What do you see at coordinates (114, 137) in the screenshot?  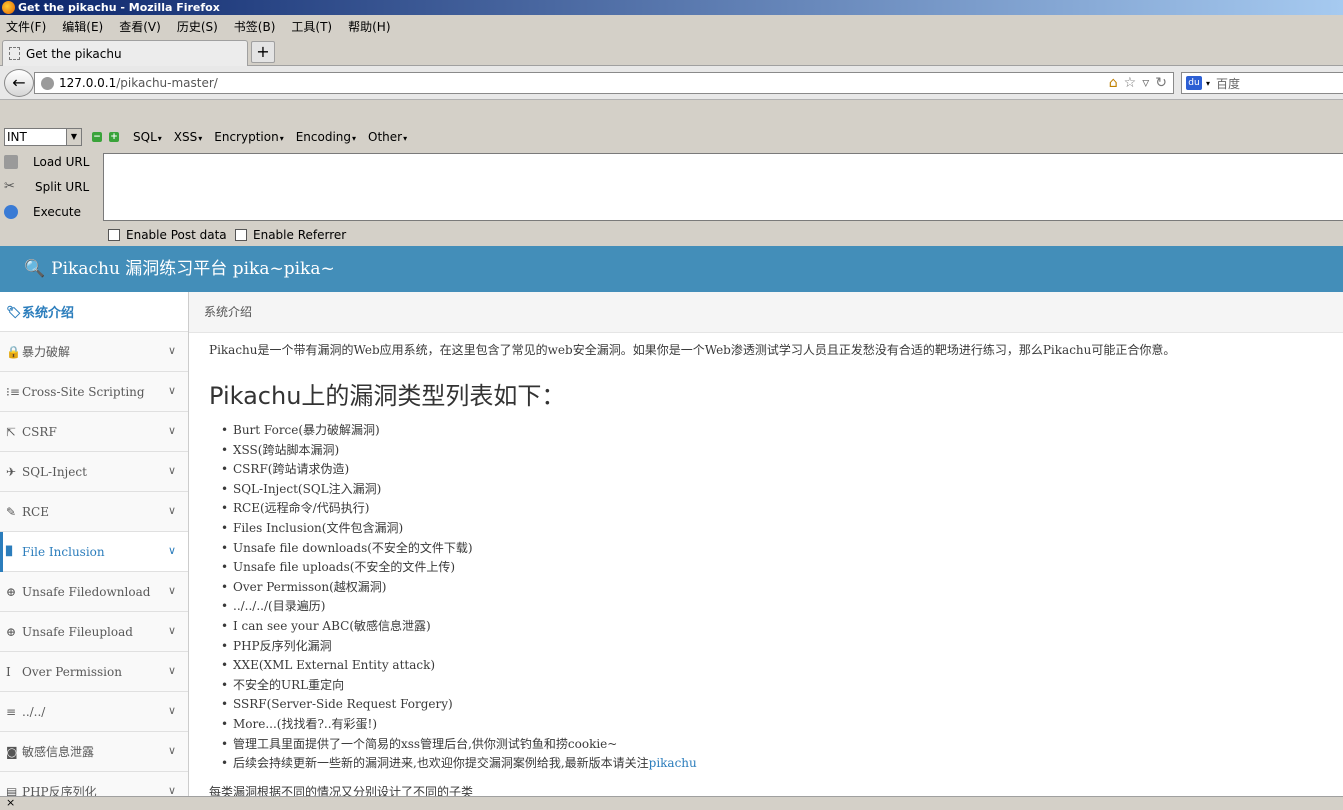 I see `increase-icon: +` at bounding box center [114, 137].